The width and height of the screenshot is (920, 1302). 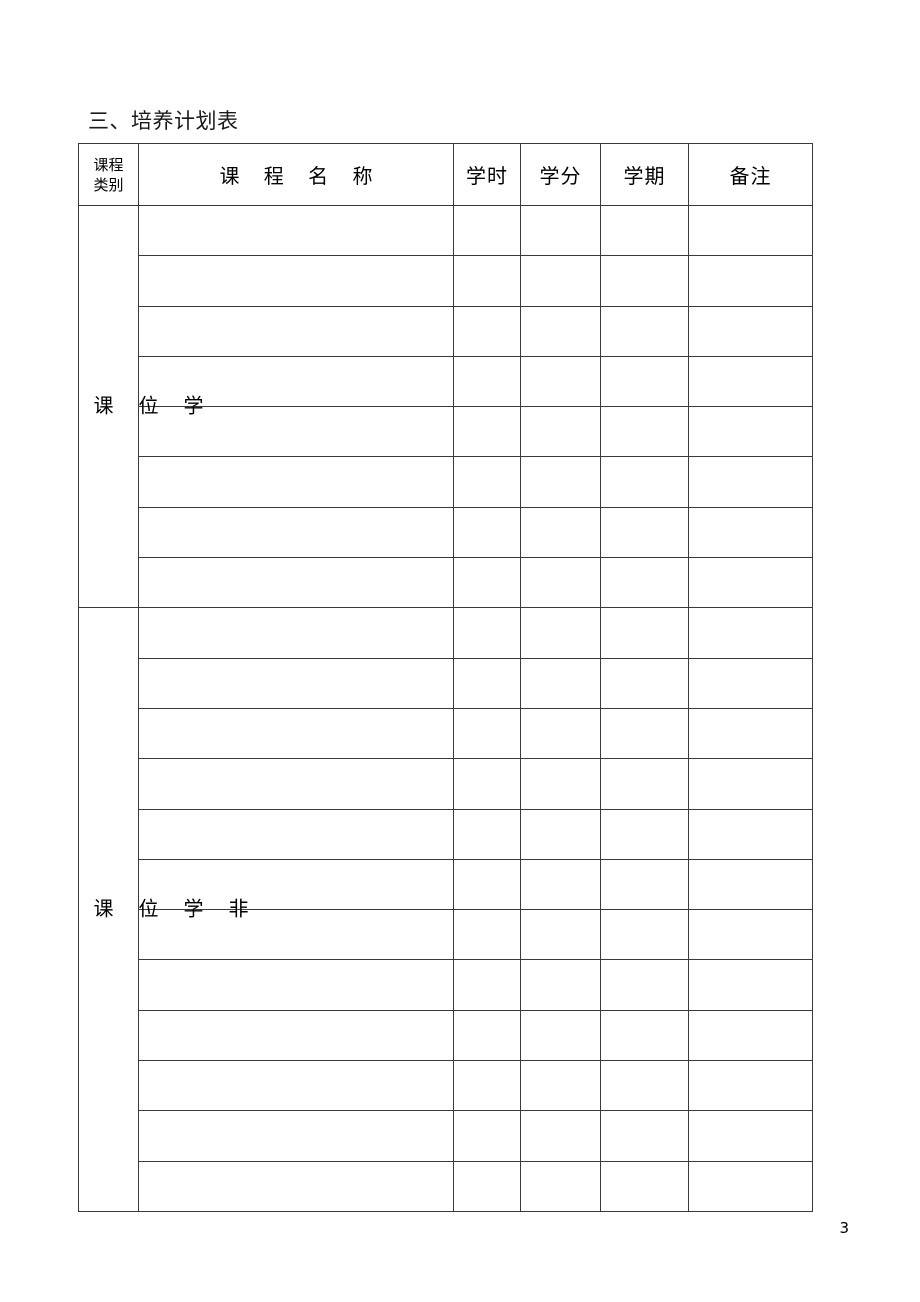 What do you see at coordinates (644, 174) in the screenshot?
I see `header-term: 学期` at bounding box center [644, 174].